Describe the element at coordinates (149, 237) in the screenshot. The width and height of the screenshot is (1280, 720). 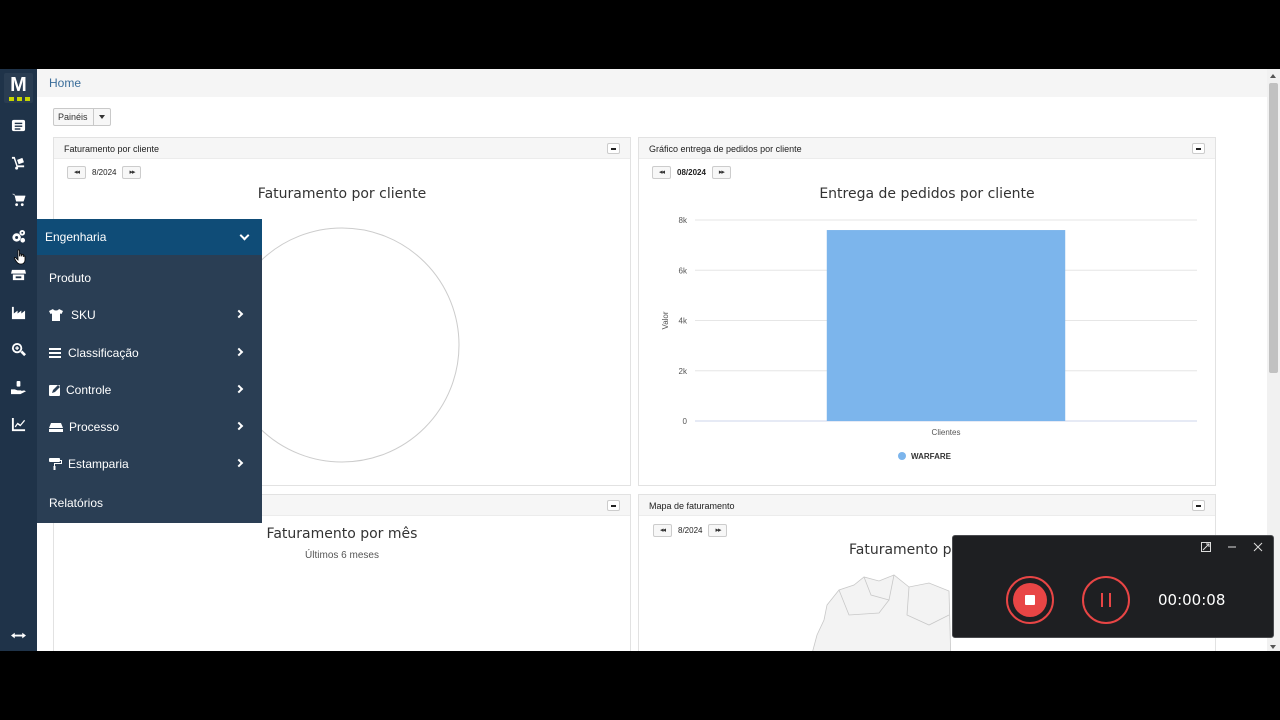
I see `menu-header-engenharia: Engenharia` at that location.